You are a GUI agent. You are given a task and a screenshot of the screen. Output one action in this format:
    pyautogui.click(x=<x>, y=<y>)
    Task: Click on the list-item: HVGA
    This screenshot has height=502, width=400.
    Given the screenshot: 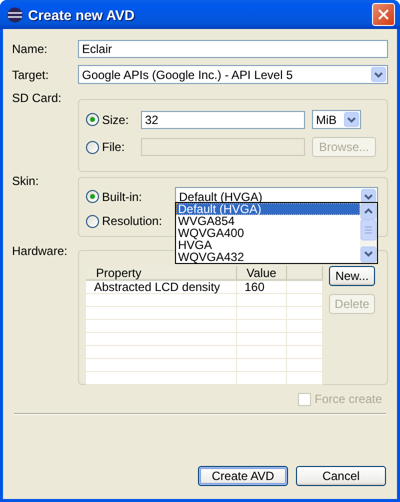 What is the action you would take?
    pyautogui.click(x=268, y=245)
    